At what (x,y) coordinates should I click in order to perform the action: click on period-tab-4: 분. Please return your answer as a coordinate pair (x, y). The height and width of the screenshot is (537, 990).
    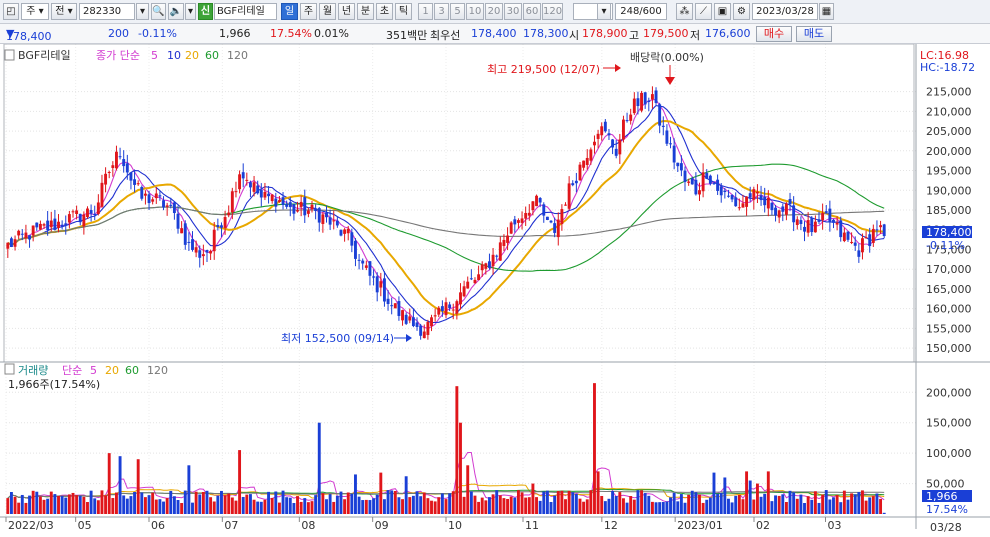
    Looking at the image, I should click on (365, 11).